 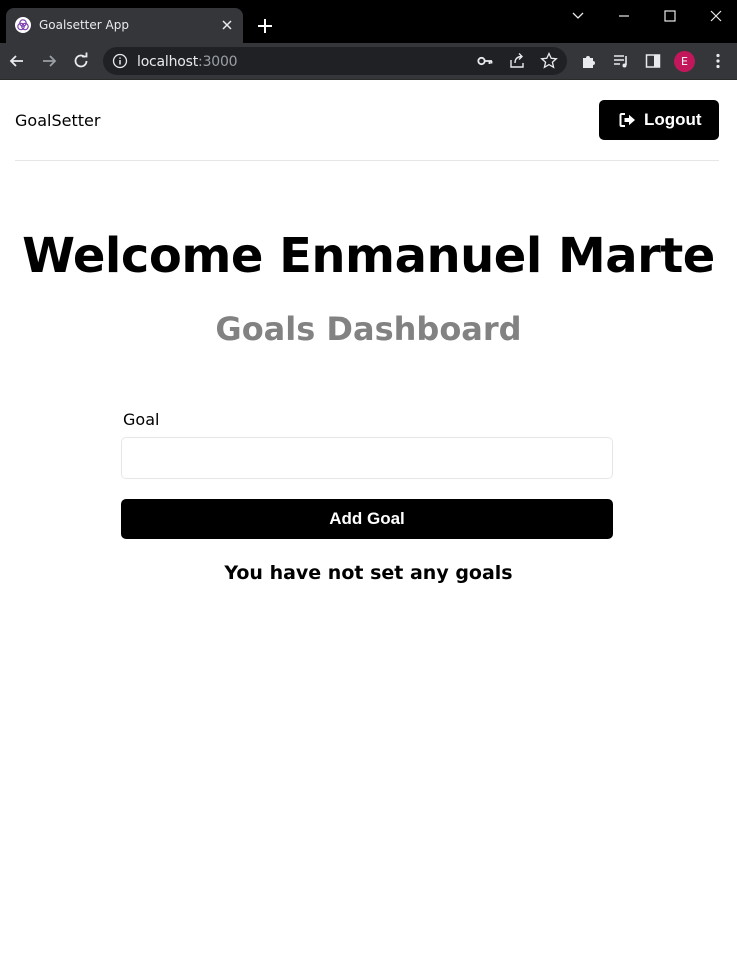 What do you see at coordinates (57, 120) in the screenshot?
I see `brand-link: GoalSetter` at bounding box center [57, 120].